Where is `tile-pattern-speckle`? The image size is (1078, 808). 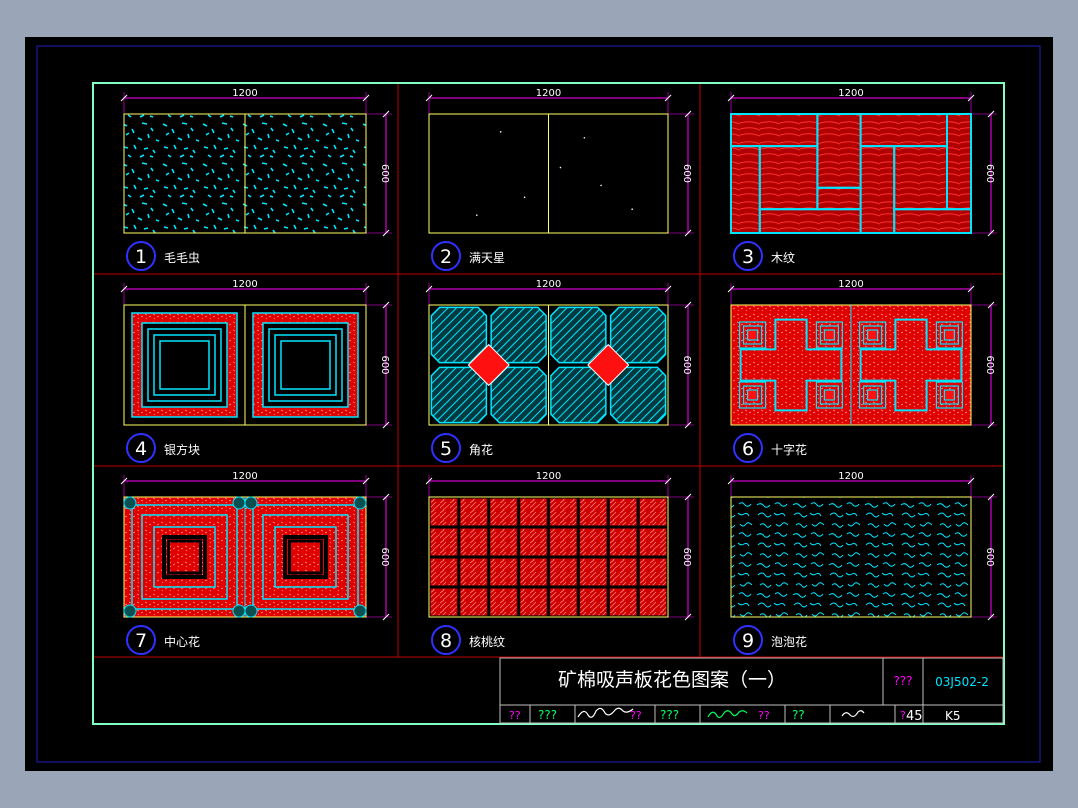 tile-pattern-speckle is located at coordinates (245, 173).